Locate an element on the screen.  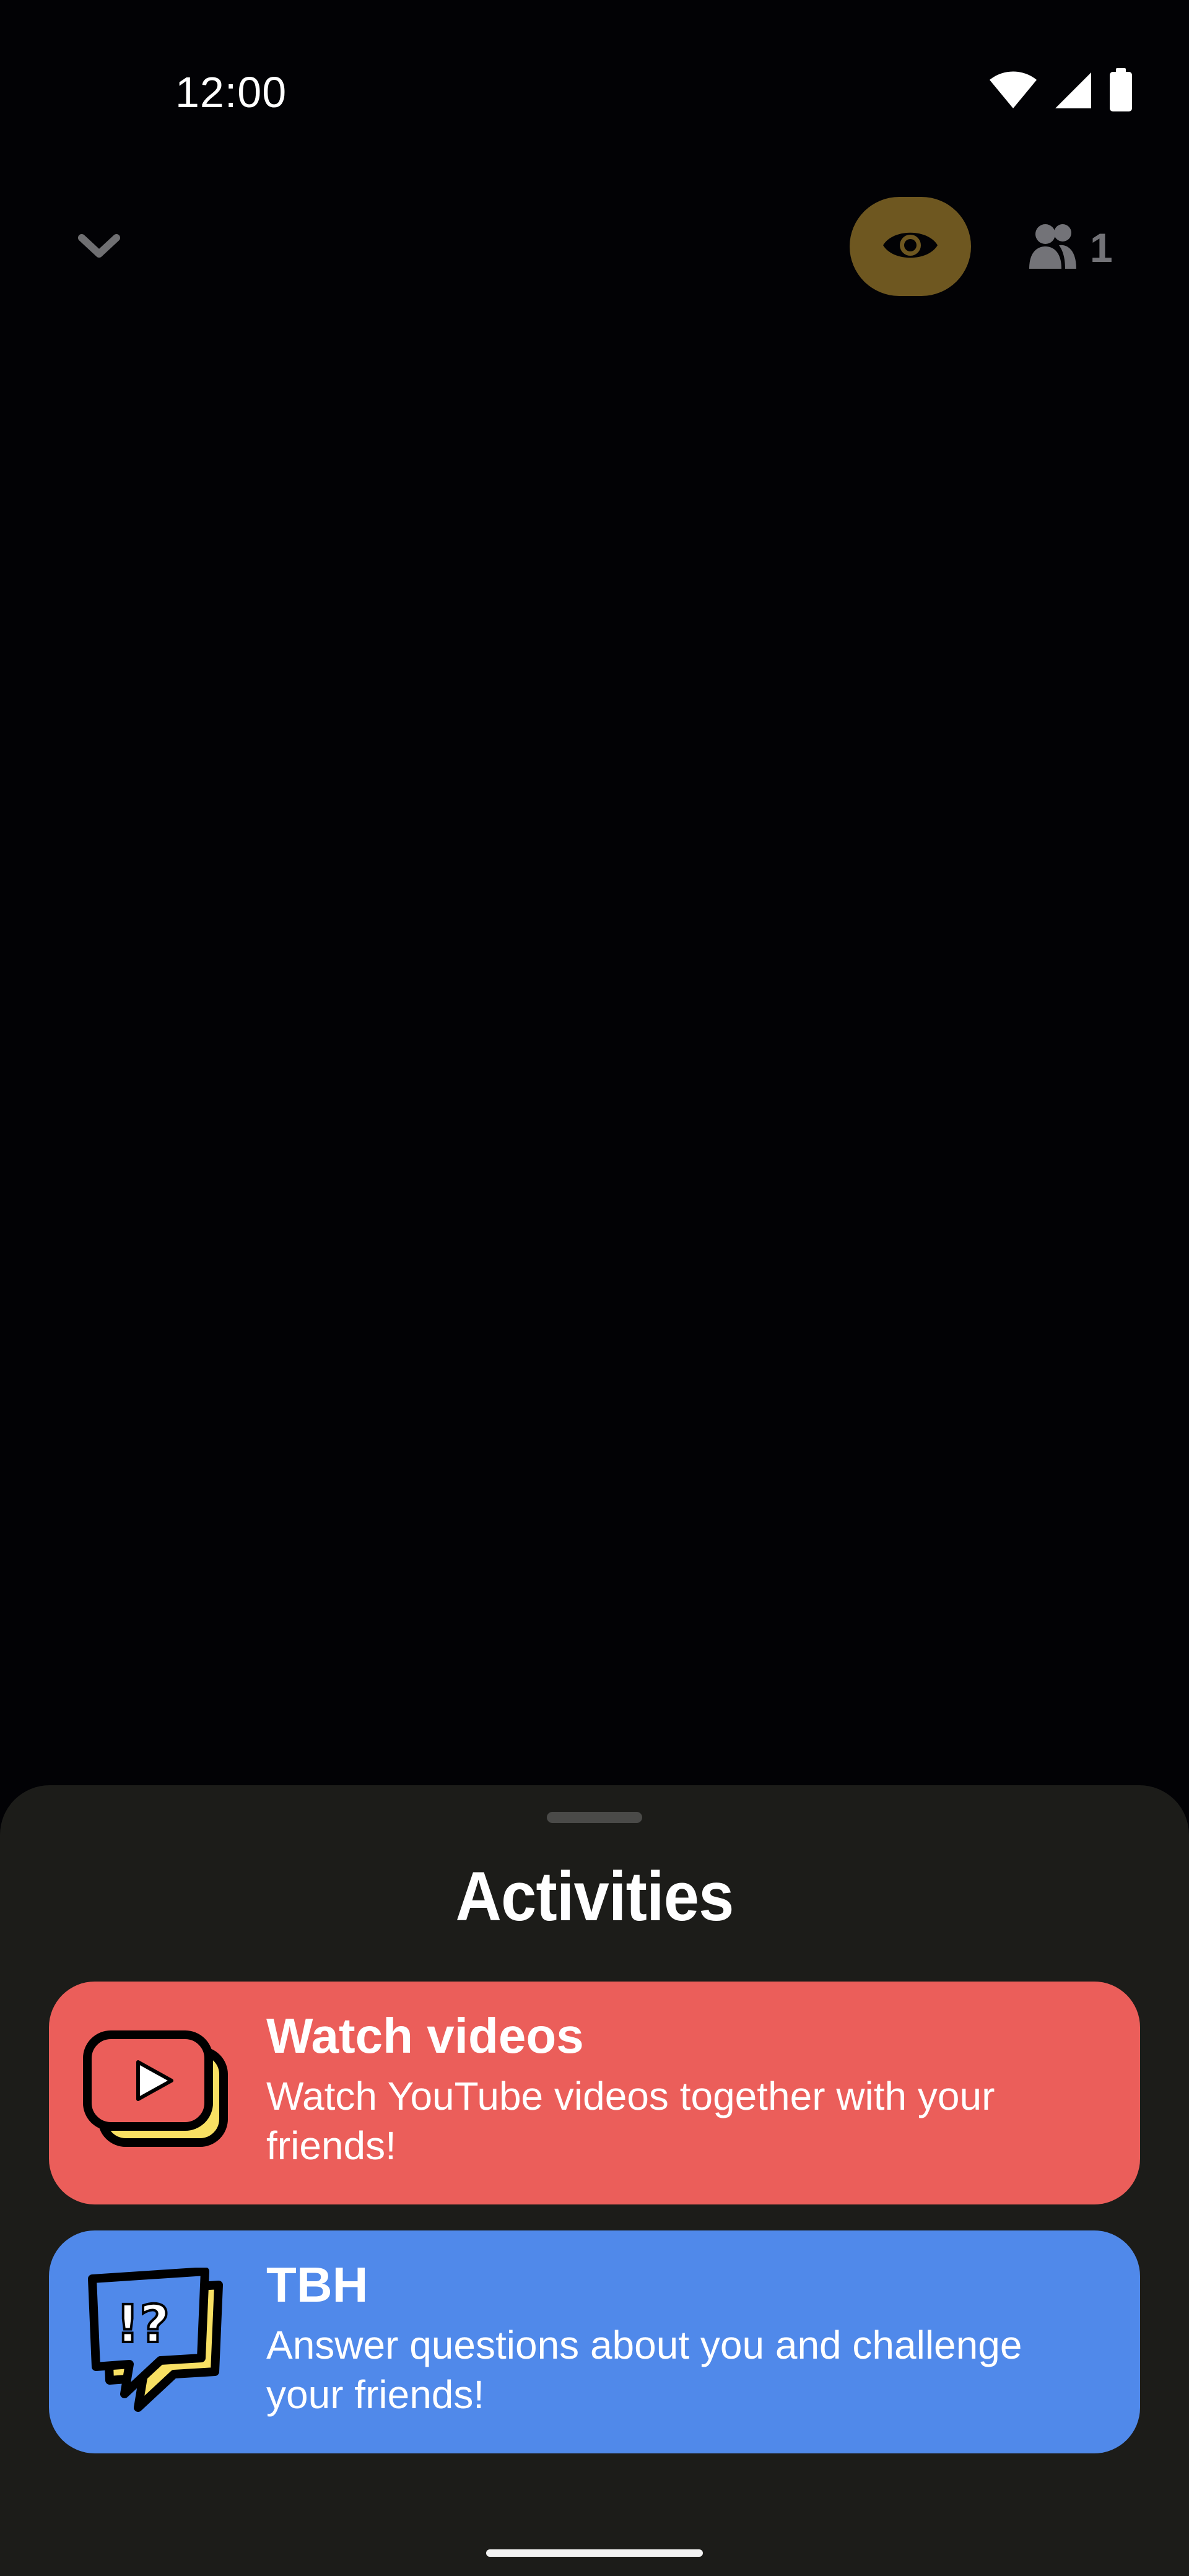
participants-button: 1 is located at coordinates (1070, 248).